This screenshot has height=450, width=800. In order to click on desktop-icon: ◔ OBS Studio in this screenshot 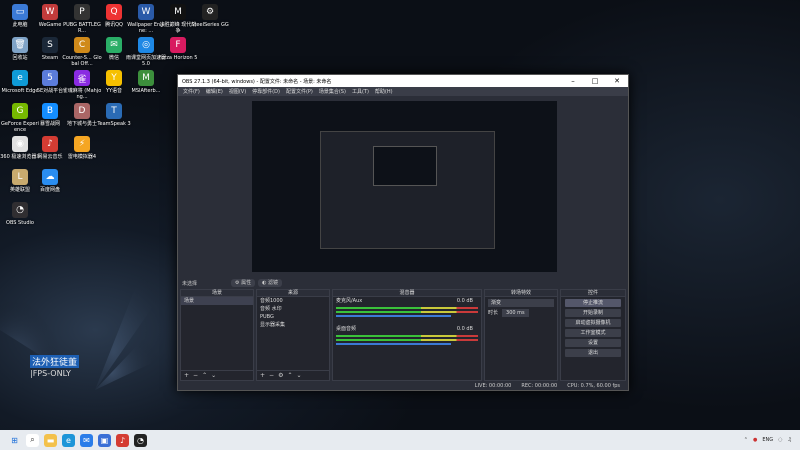, I will do `click(20, 214)`.